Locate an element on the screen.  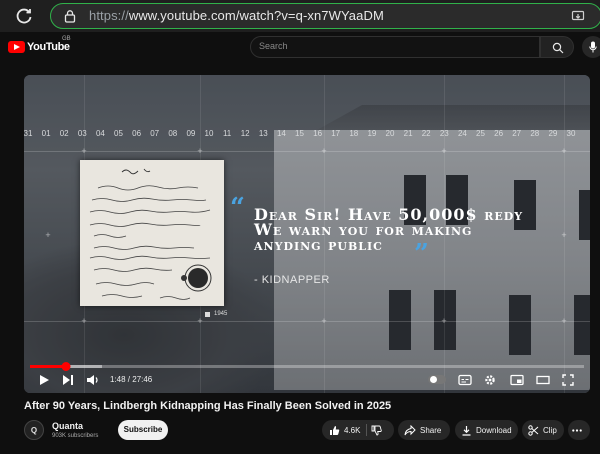
voice-search-button is located at coordinates (591, 47).